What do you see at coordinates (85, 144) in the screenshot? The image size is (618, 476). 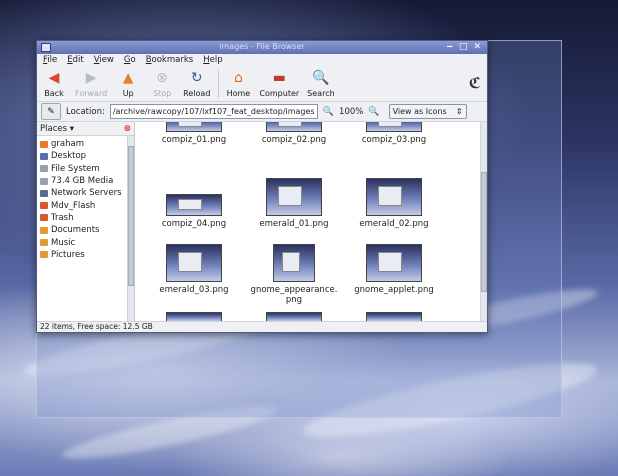 I see `sidebar-item: graham` at bounding box center [85, 144].